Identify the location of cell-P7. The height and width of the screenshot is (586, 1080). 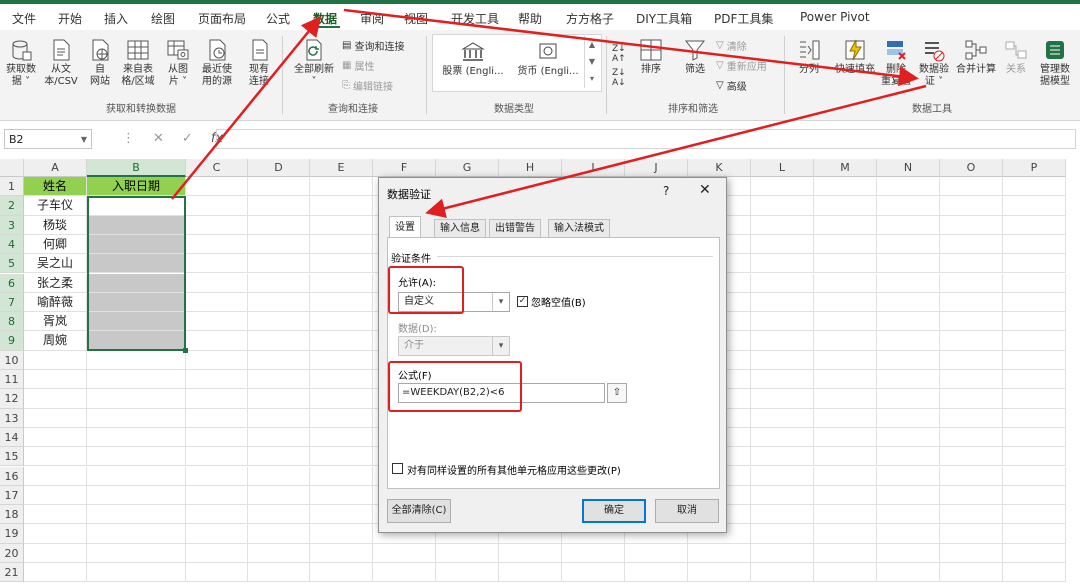
(1034, 302).